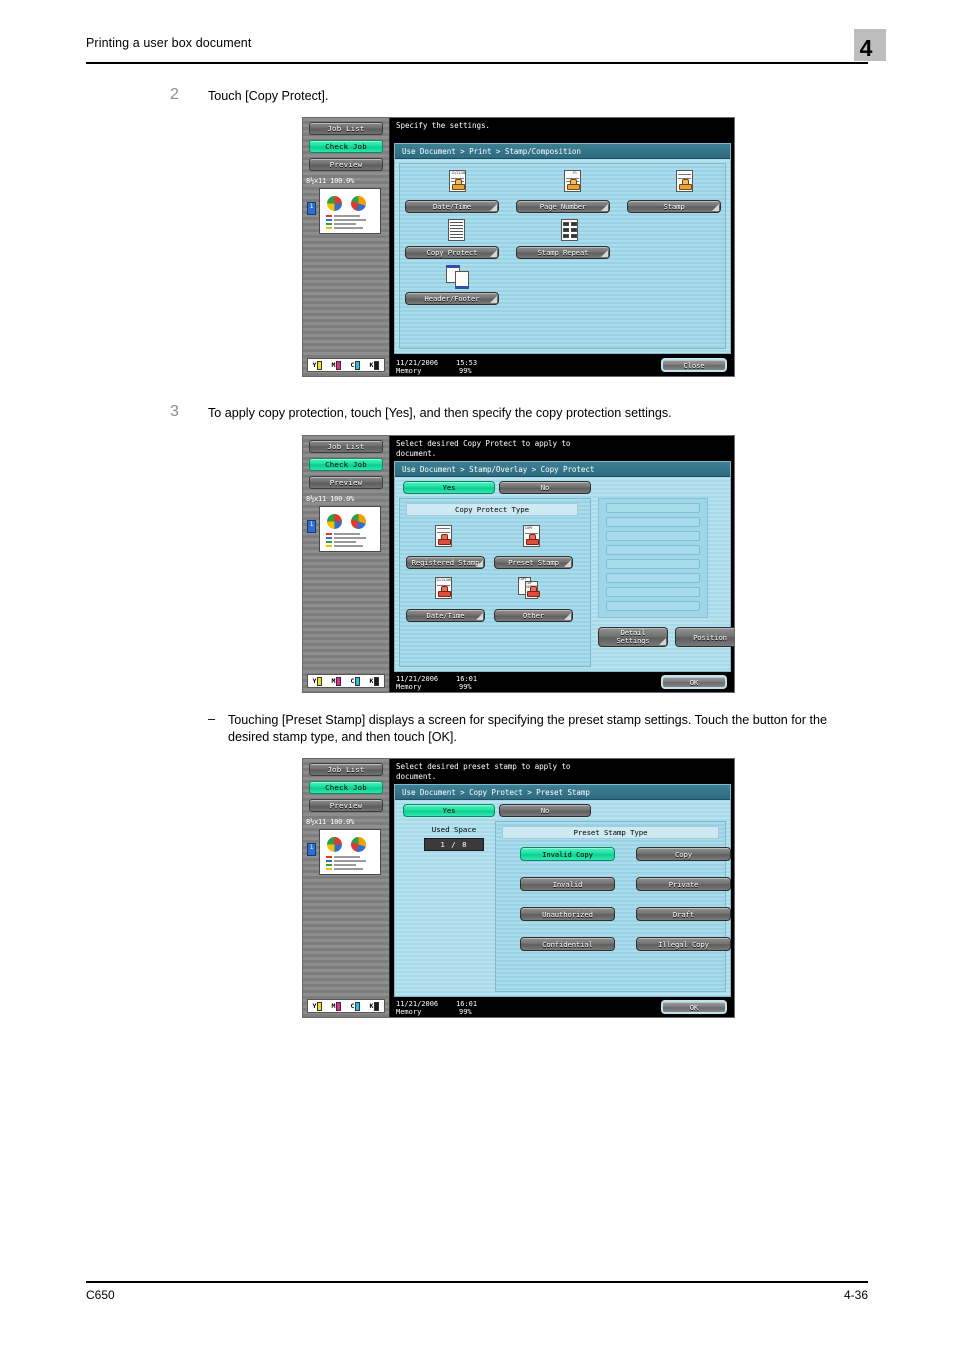  Describe the element at coordinates (456, 231) in the screenshot. I see `copy-protect-icon` at that location.